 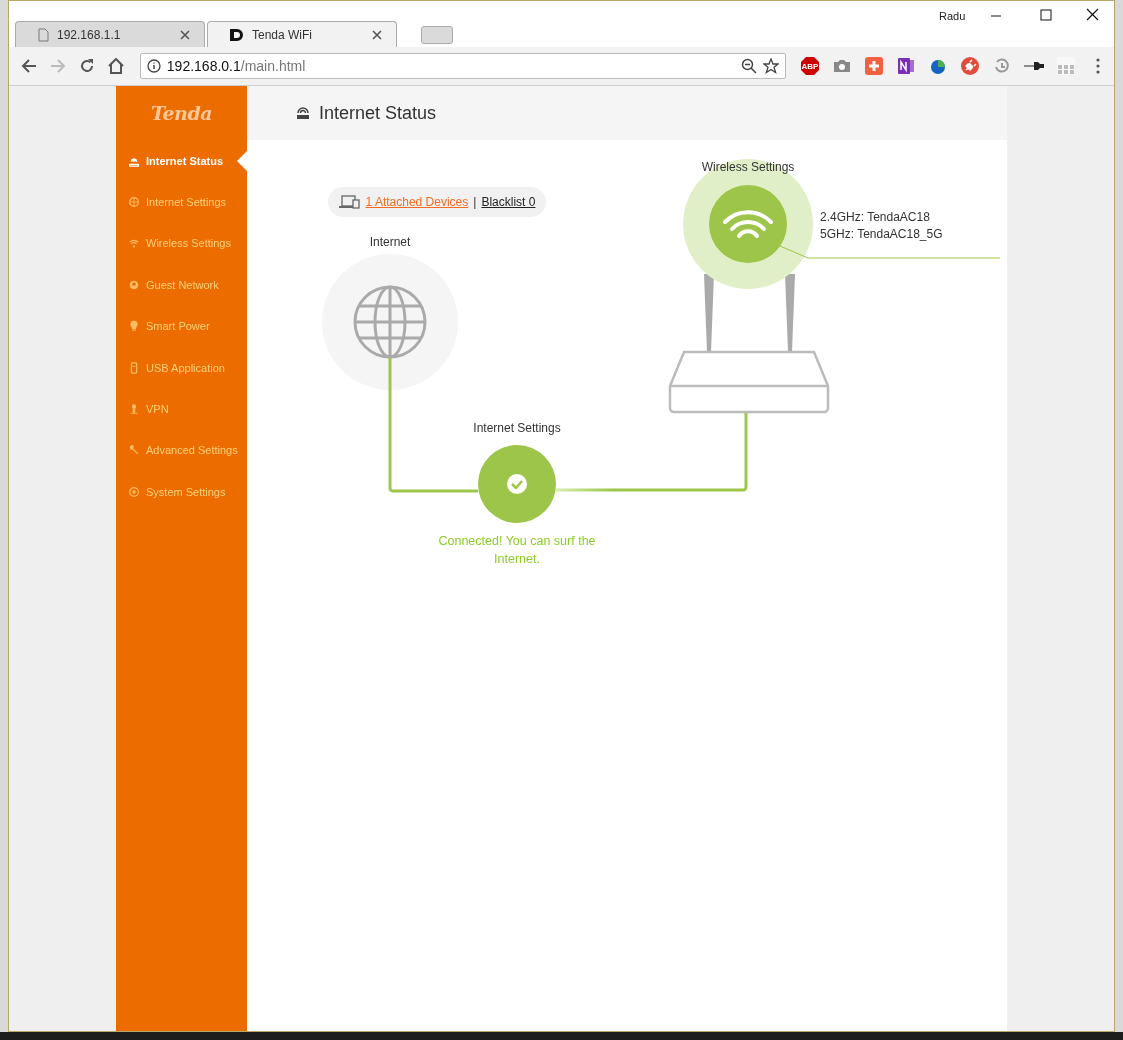 I want to click on blacklist-link: Blacklist 0, so click(x=508, y=202).